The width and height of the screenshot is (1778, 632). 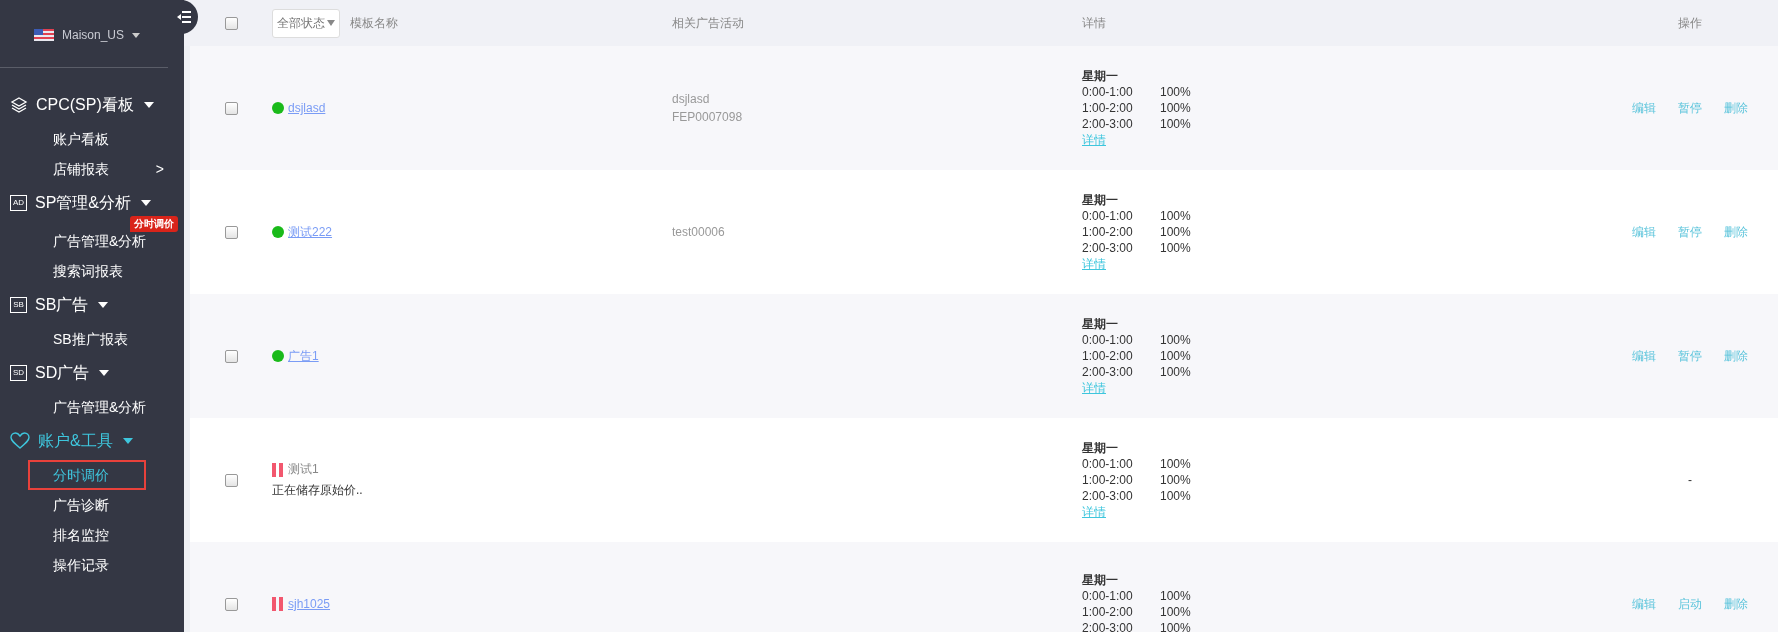 I want to click on layers-icon, so click(x=19, y=105).